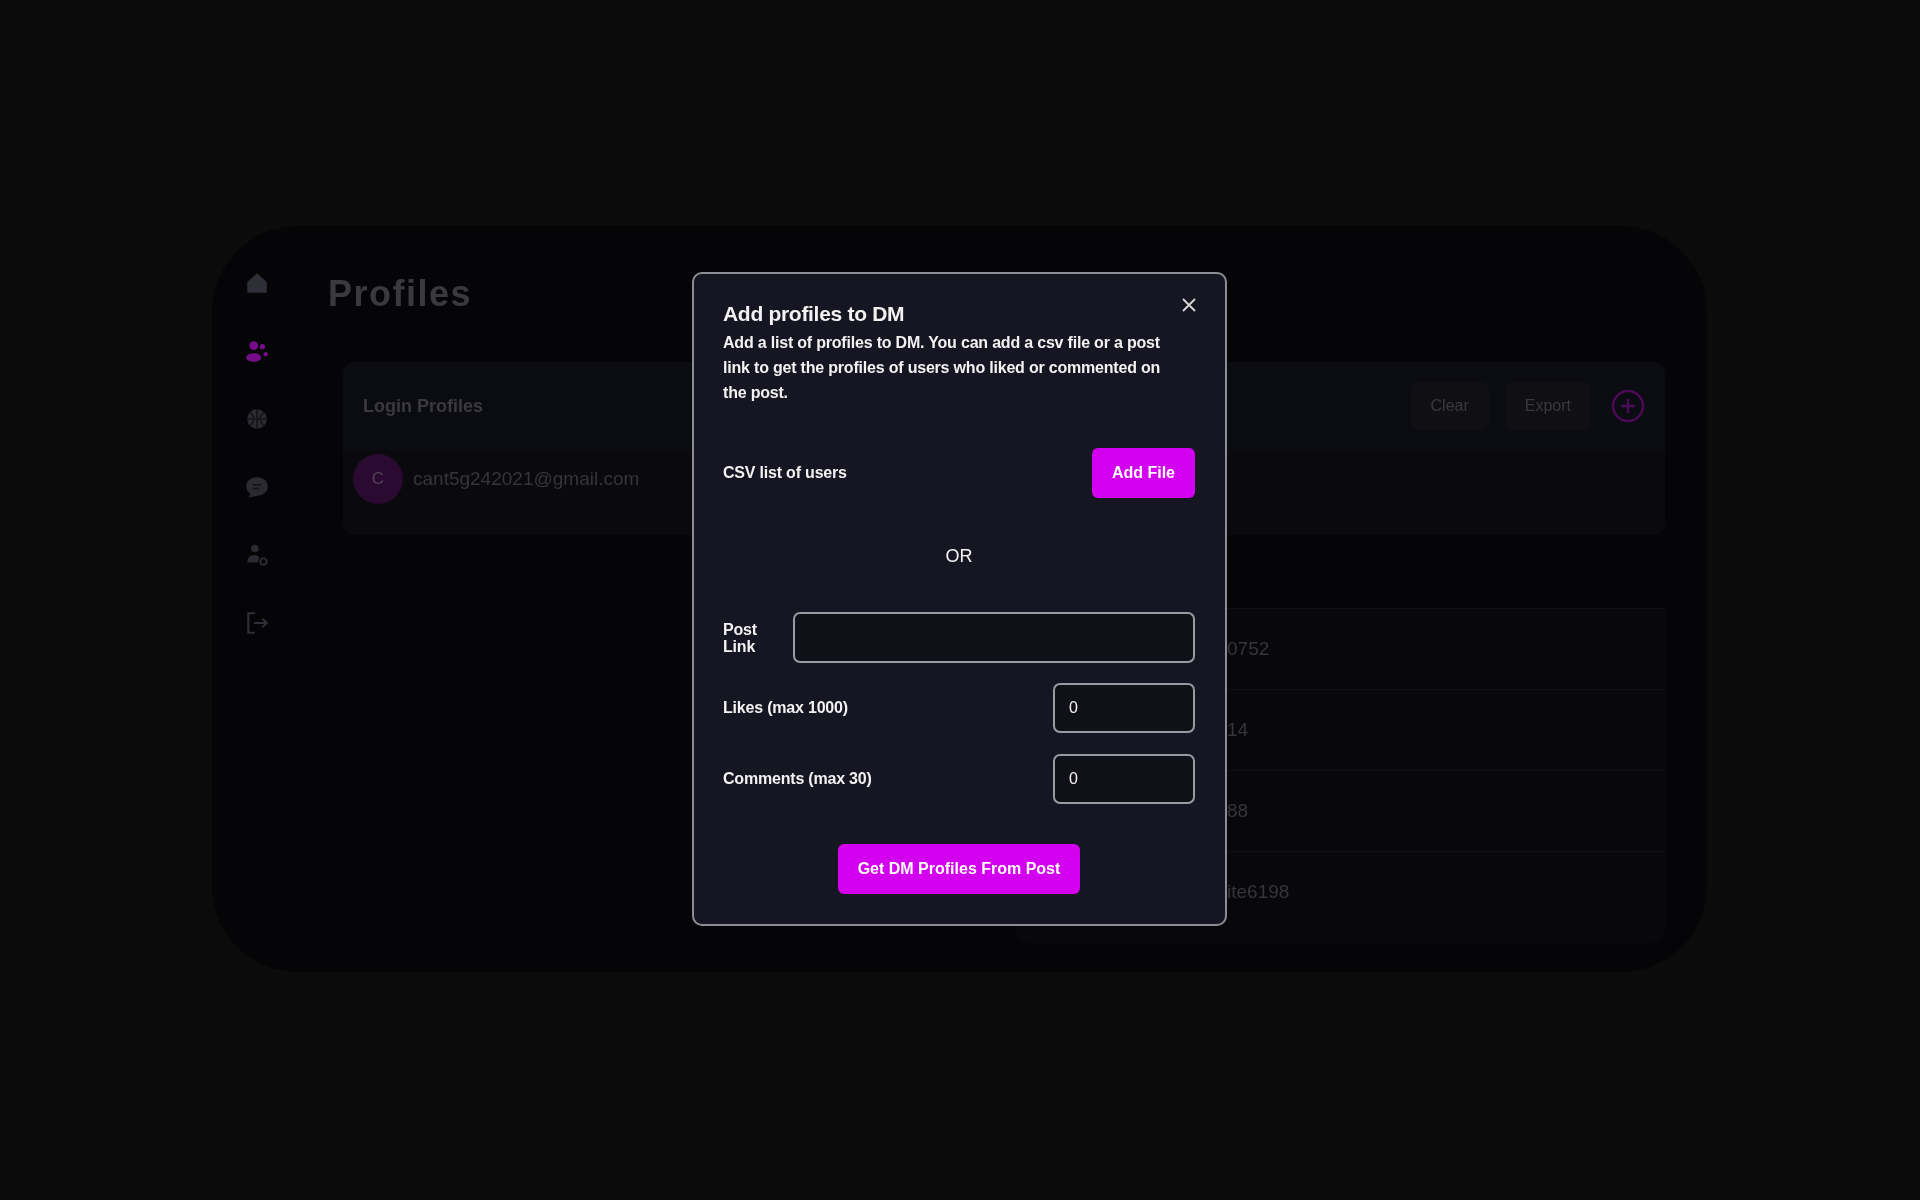  What do you see at coordinates (994, 637) in the screenshot?
I see `input-field` at bounding box center [994, 637].